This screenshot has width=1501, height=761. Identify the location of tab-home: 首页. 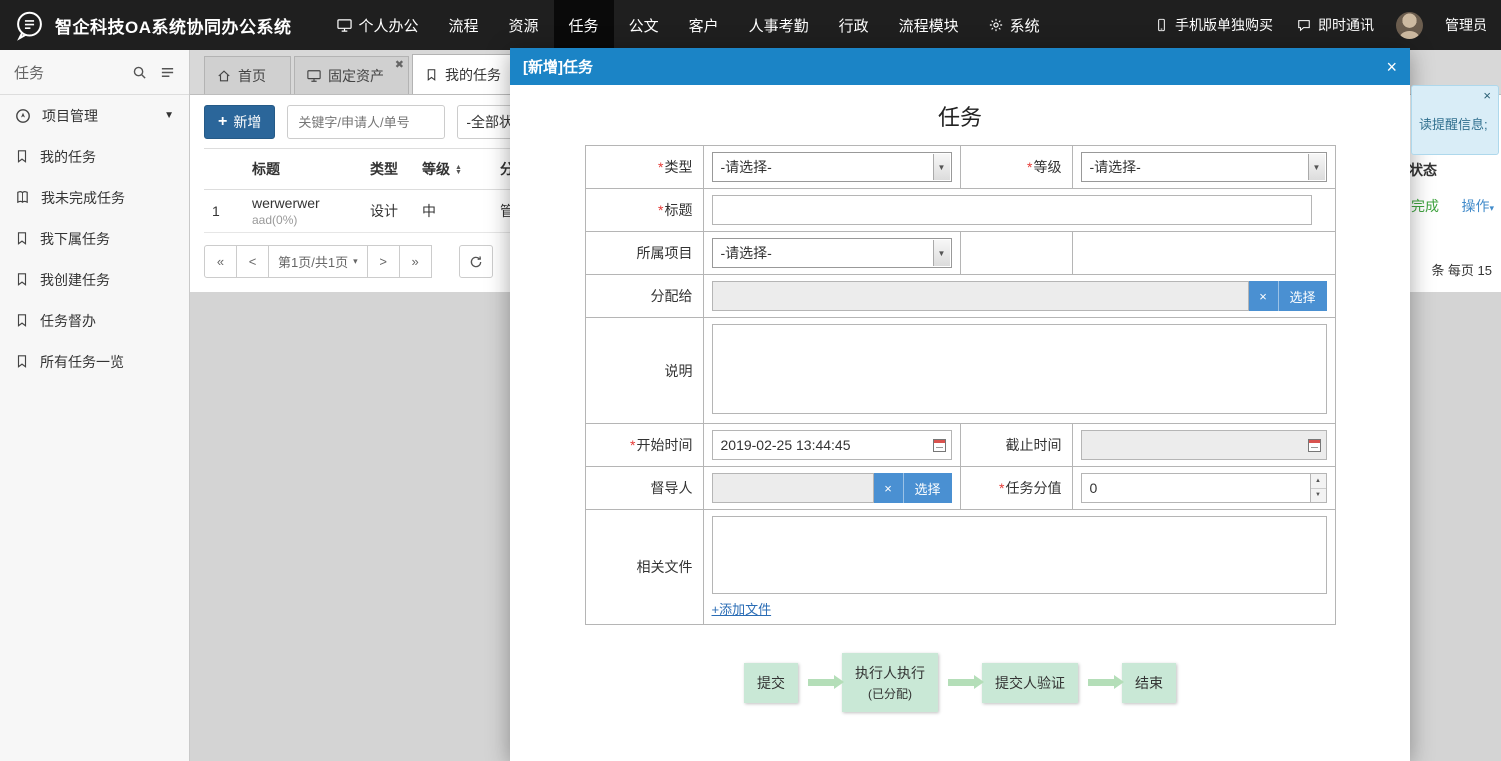
(247, 75).